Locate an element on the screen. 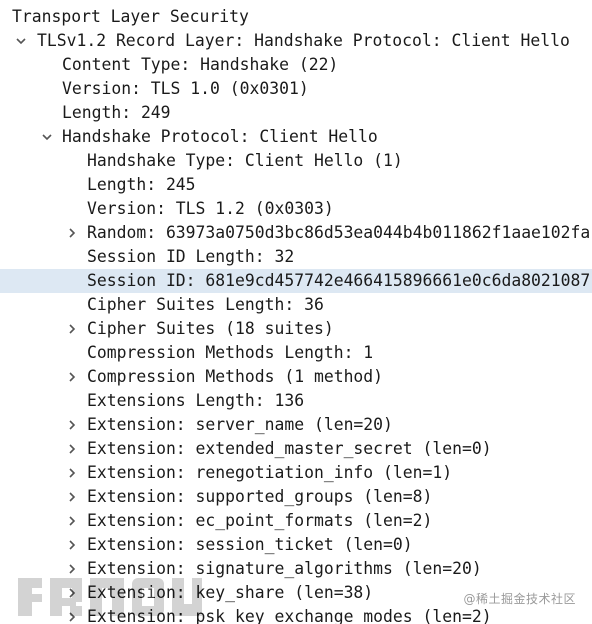  tree-row: Handshake Protocol: Client Hello is located at coordinates (296, 137).